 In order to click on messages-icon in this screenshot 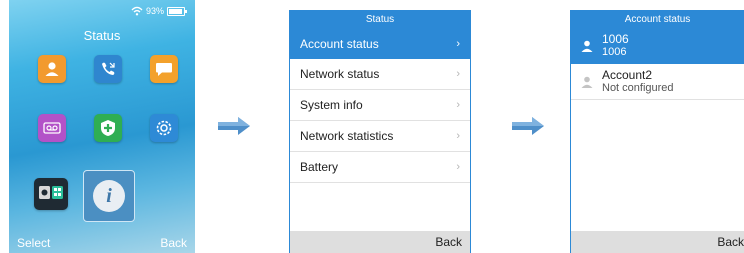, I will do `click(164, 69)`.